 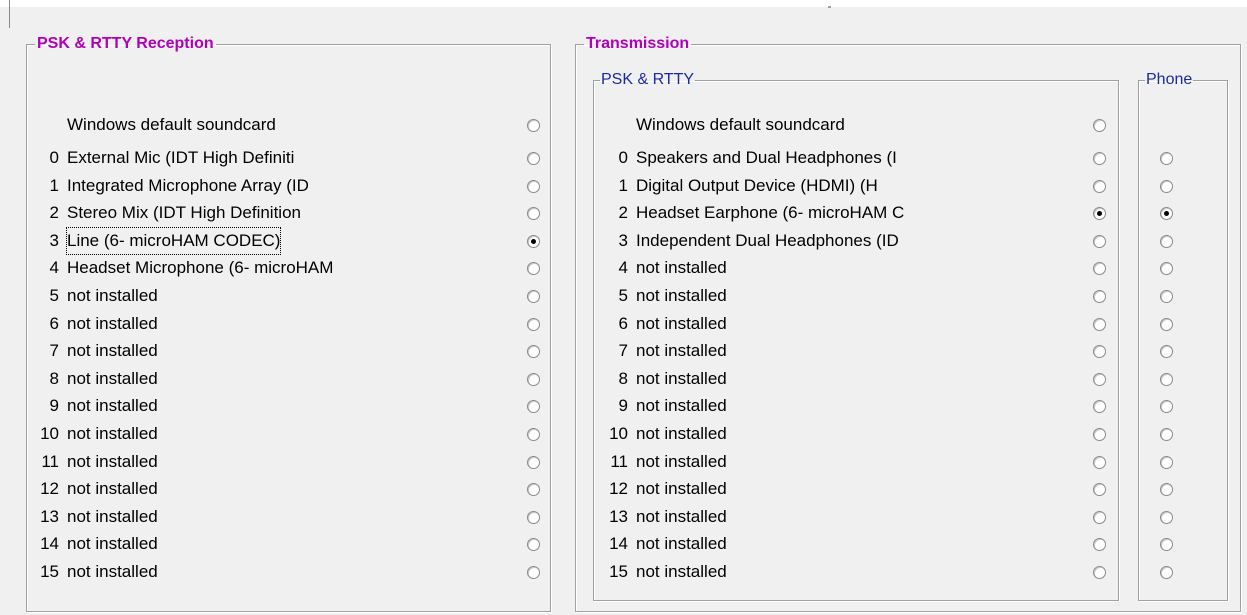 I want to click on transmit-device-row: 5 not installed, so click(x=663, y=296).